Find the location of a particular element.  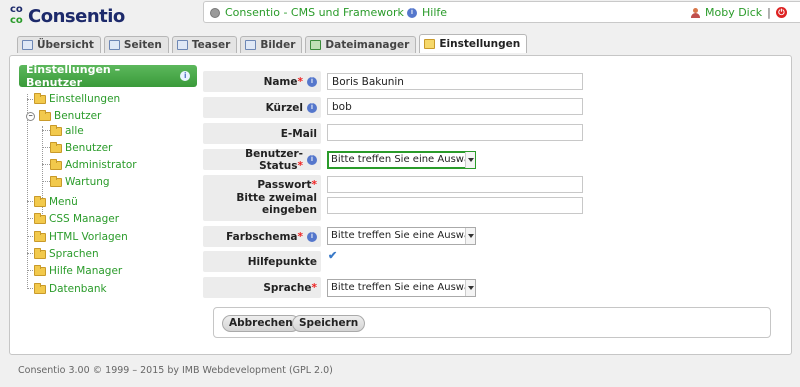

sidebar-item-hilfe-manager: Hilfe Manager is located at coordinates (78, 271).